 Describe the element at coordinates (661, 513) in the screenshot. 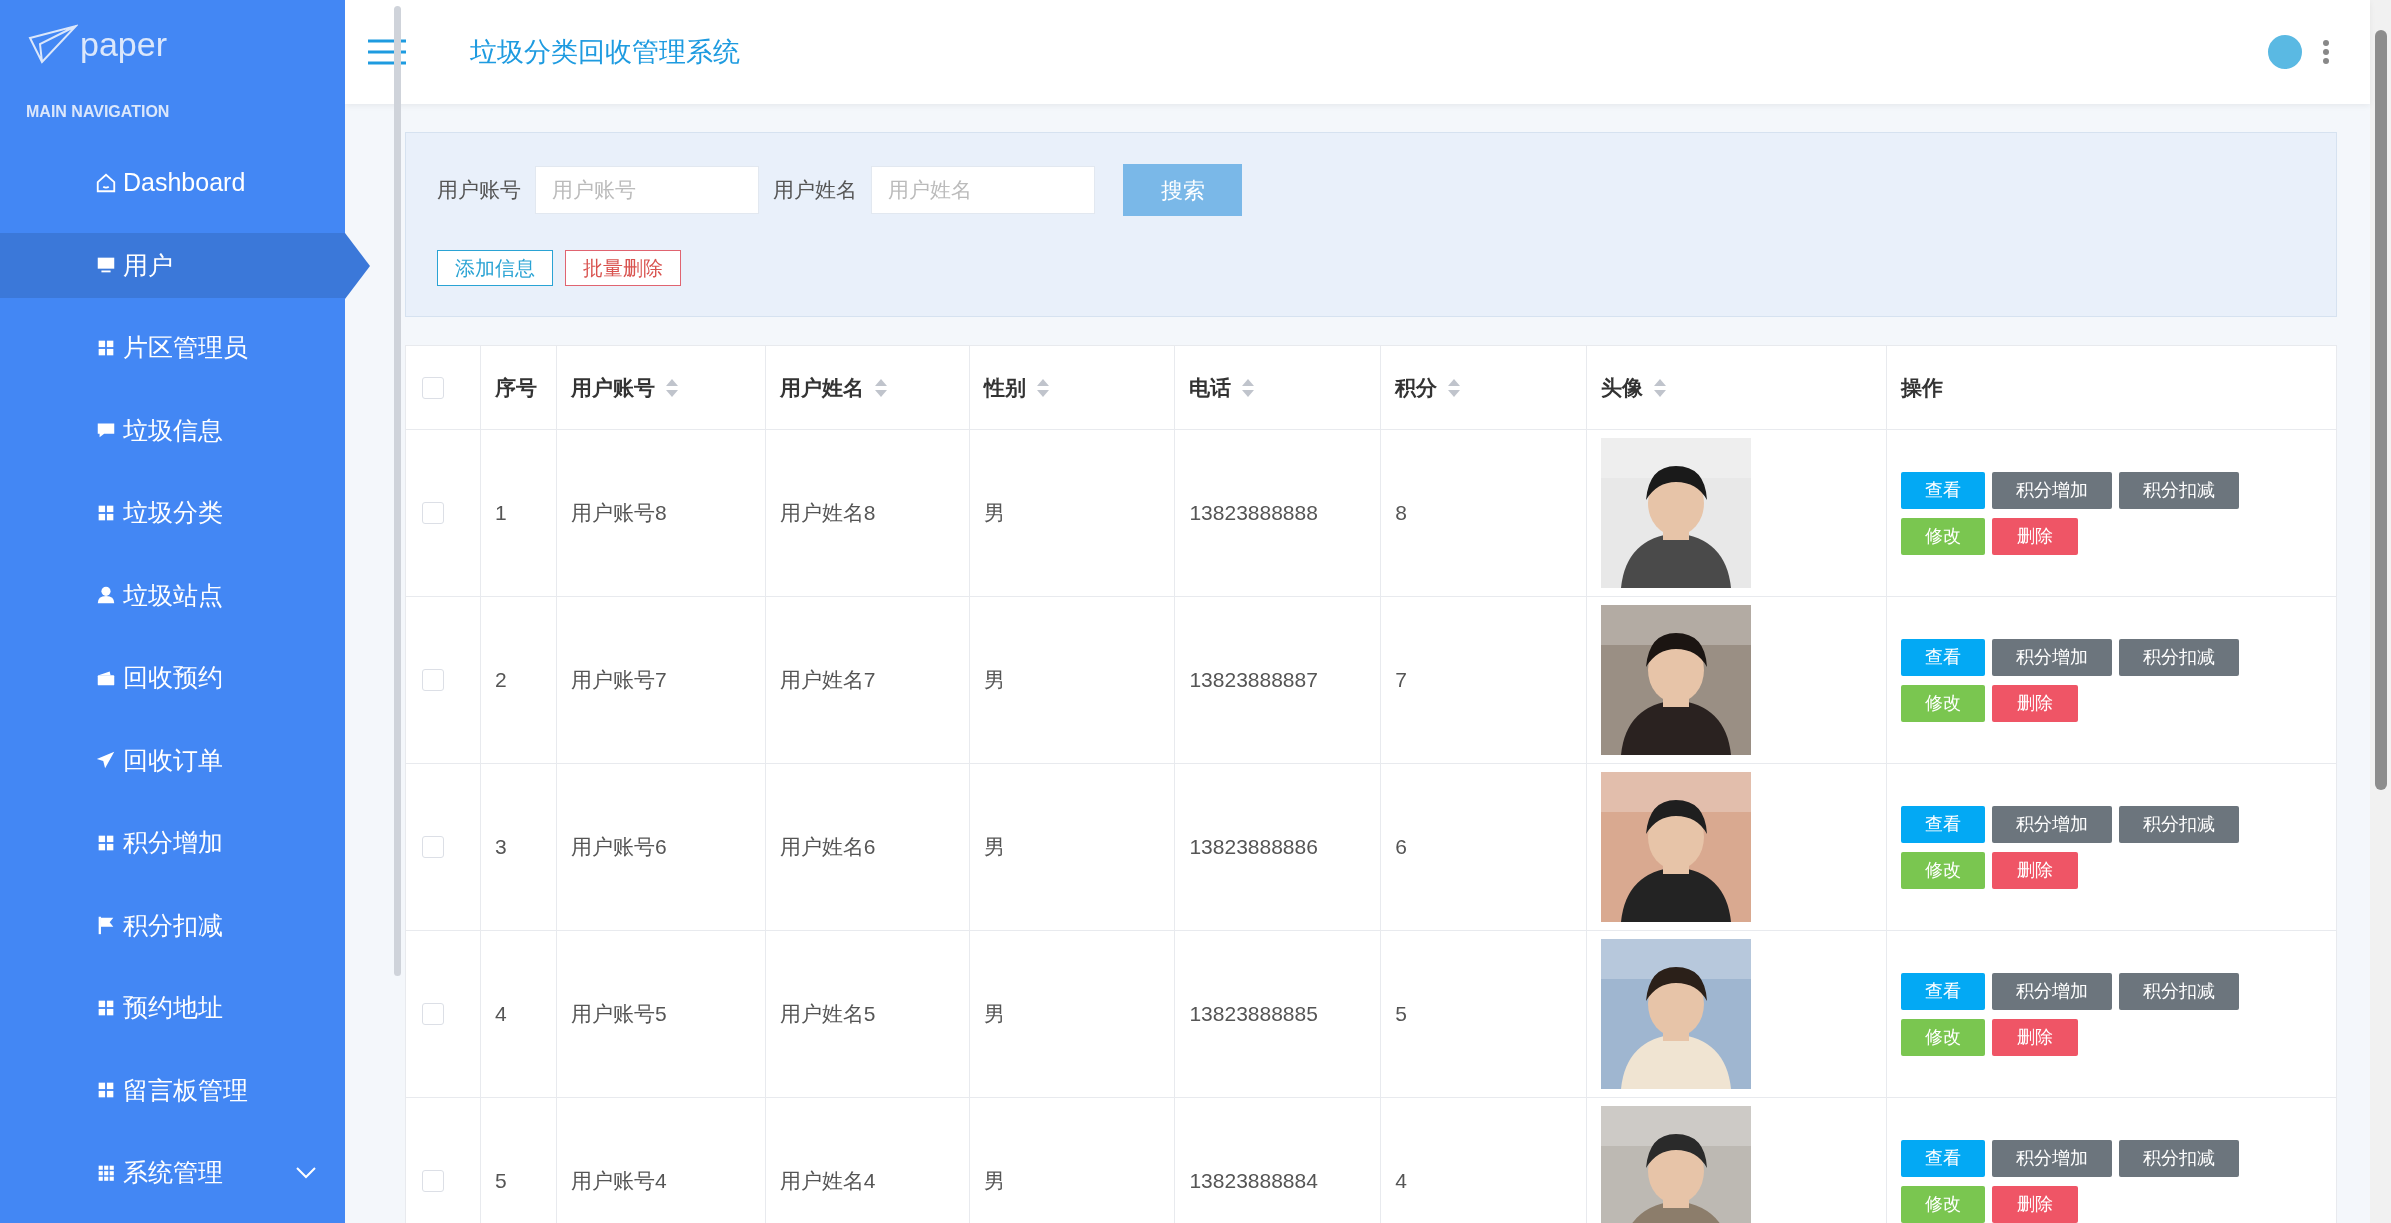

I see `table-cell: 用户账号8` at that location.